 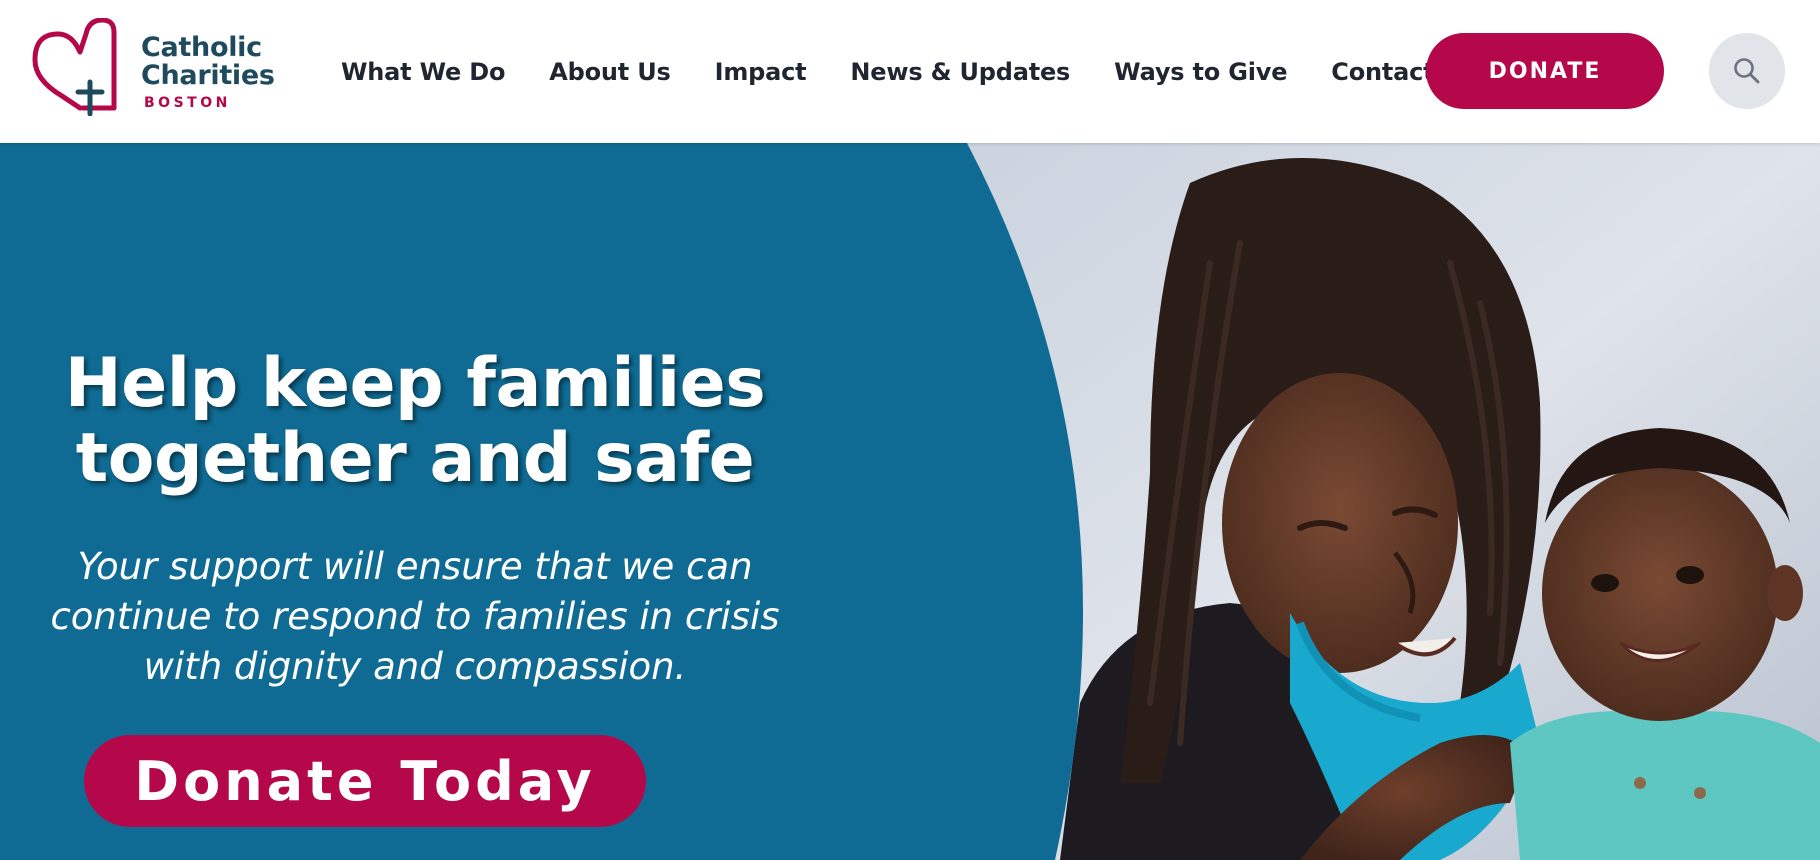 What do you see at coordinates (960, 72) in the screenshot?
I see `nav-item-news-updates: News & Updates` at bounding box center [960, 72].